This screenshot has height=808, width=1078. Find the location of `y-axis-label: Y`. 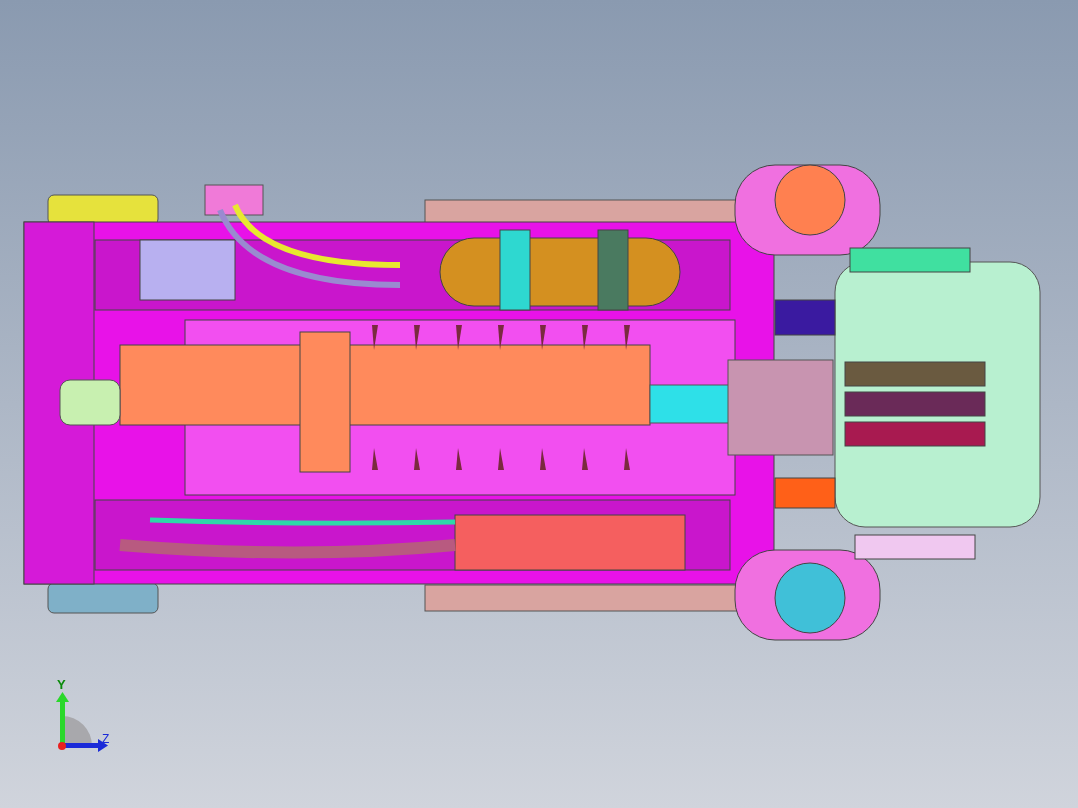

y-axis-label: Y is located at coordinates (61, 684).